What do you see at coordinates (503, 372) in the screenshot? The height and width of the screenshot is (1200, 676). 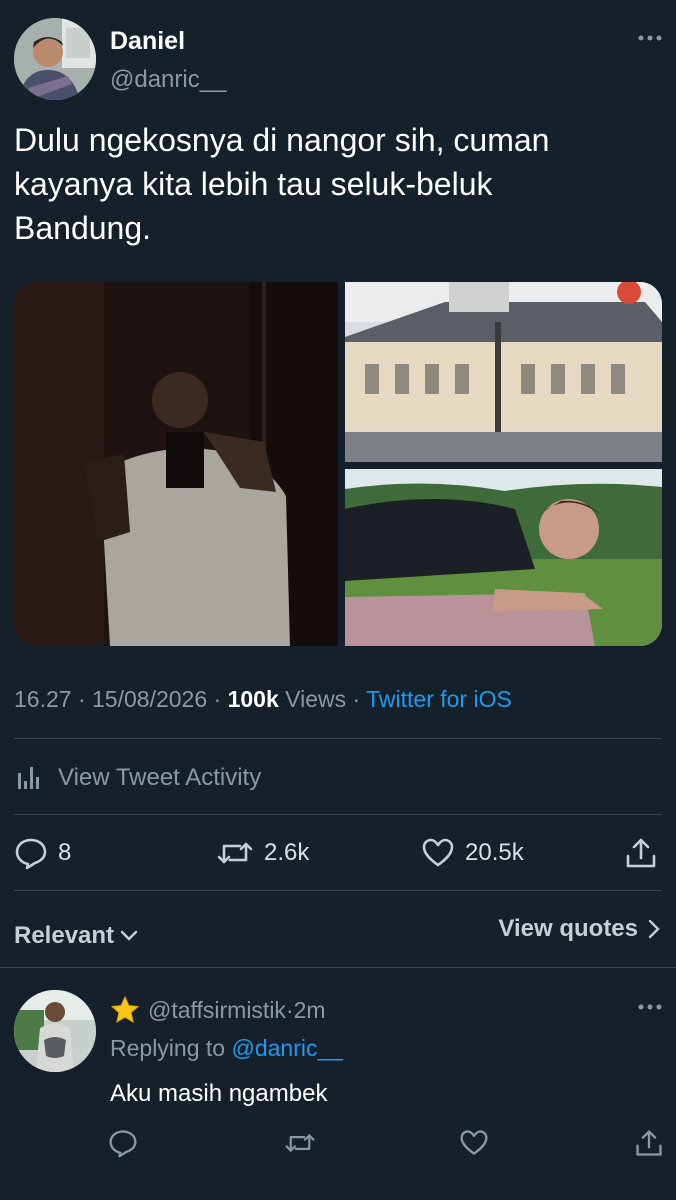 I see `photo-bandung-building` at bounding box center [503, 372].